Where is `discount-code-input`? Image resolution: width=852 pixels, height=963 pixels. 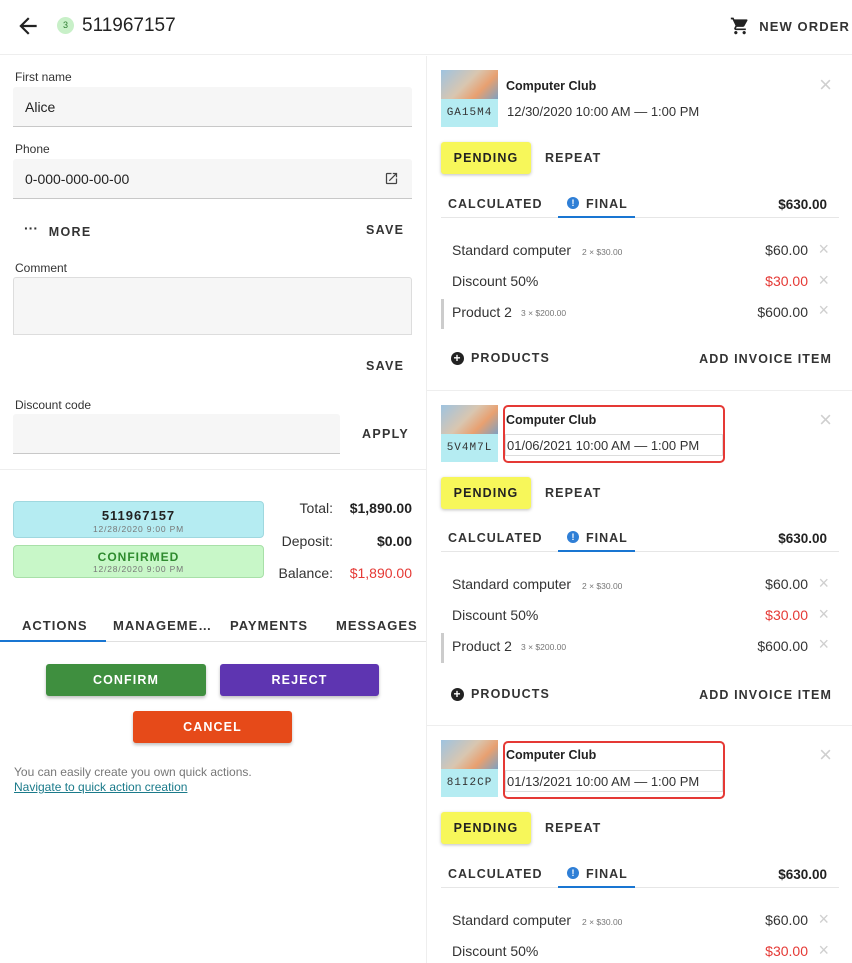 discount-code-input is located at coordinates (176, 434).